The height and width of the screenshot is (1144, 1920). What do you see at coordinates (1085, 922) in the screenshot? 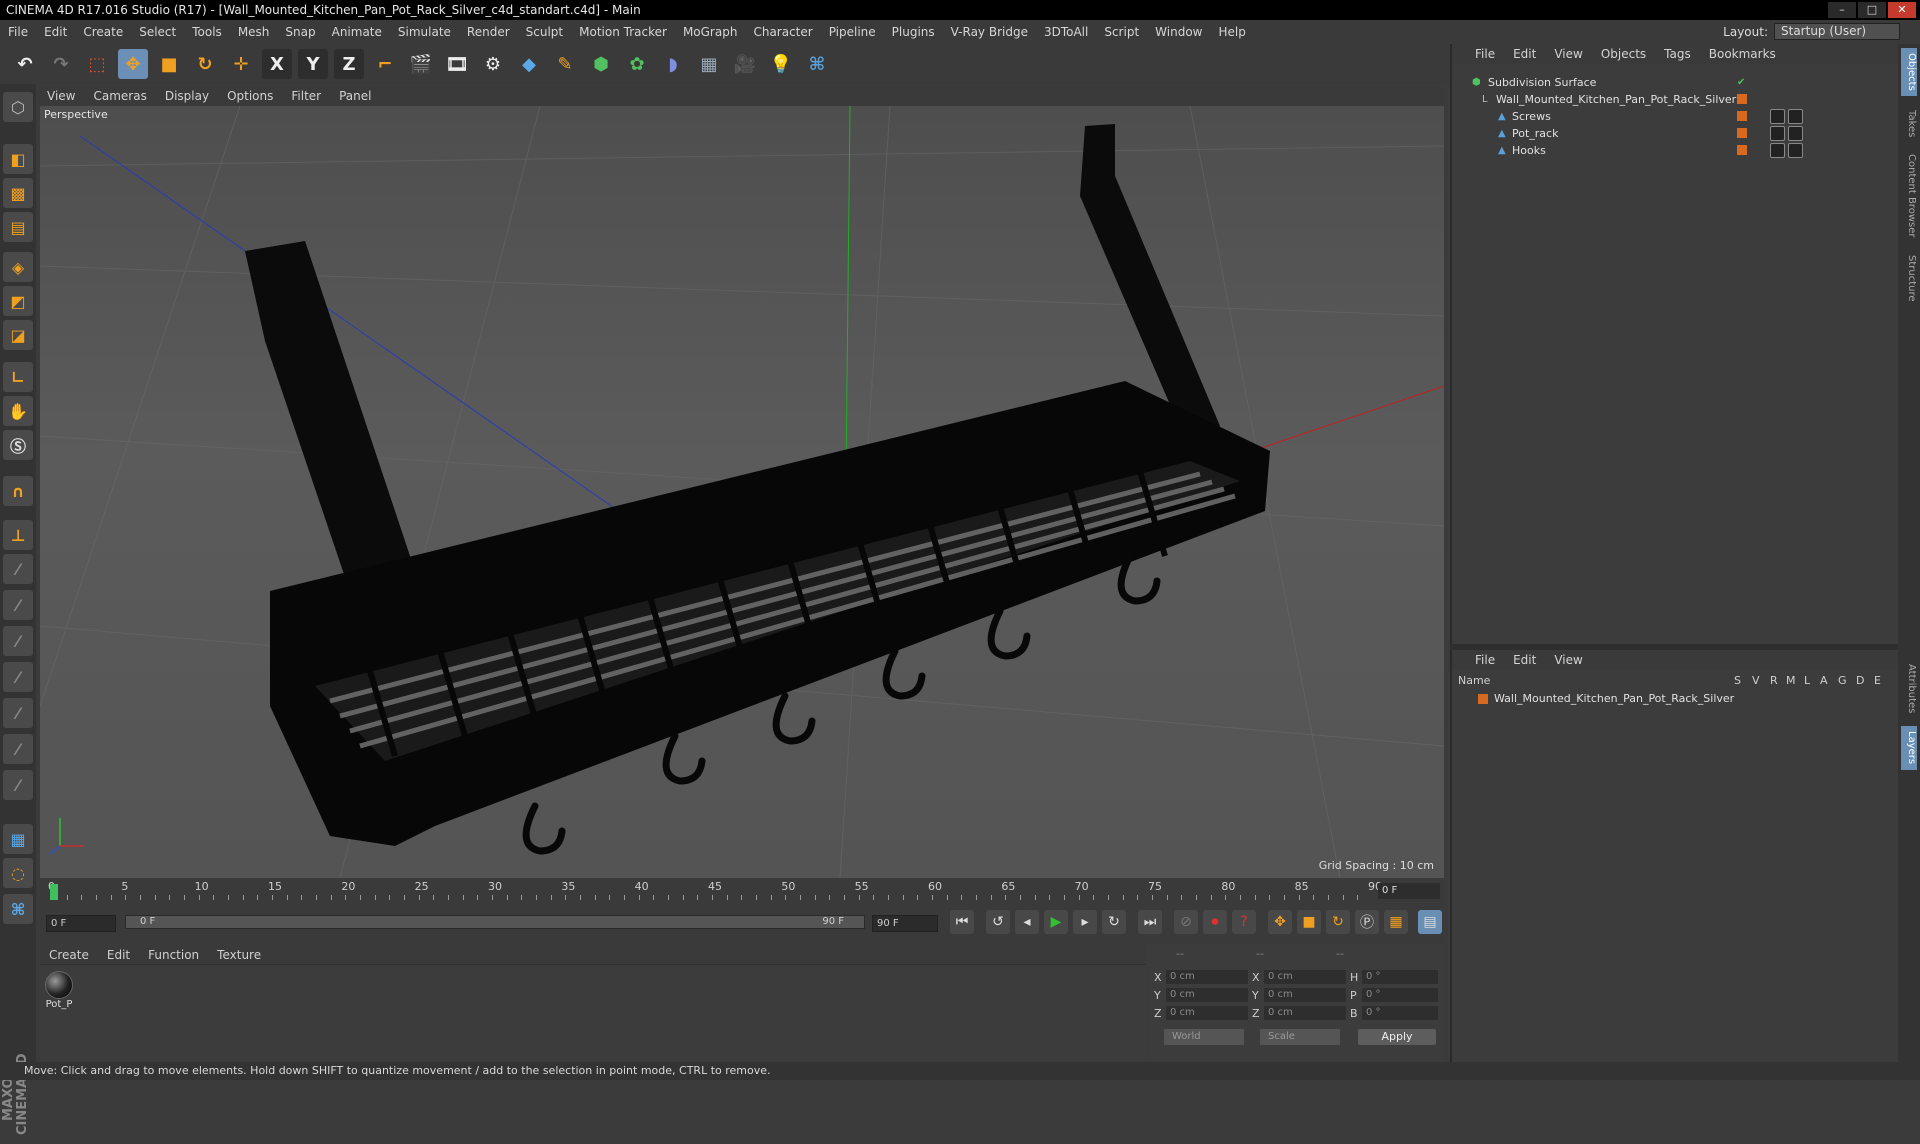
I see `next-frame-icon: ▸` at bounding box center [1085, 922].